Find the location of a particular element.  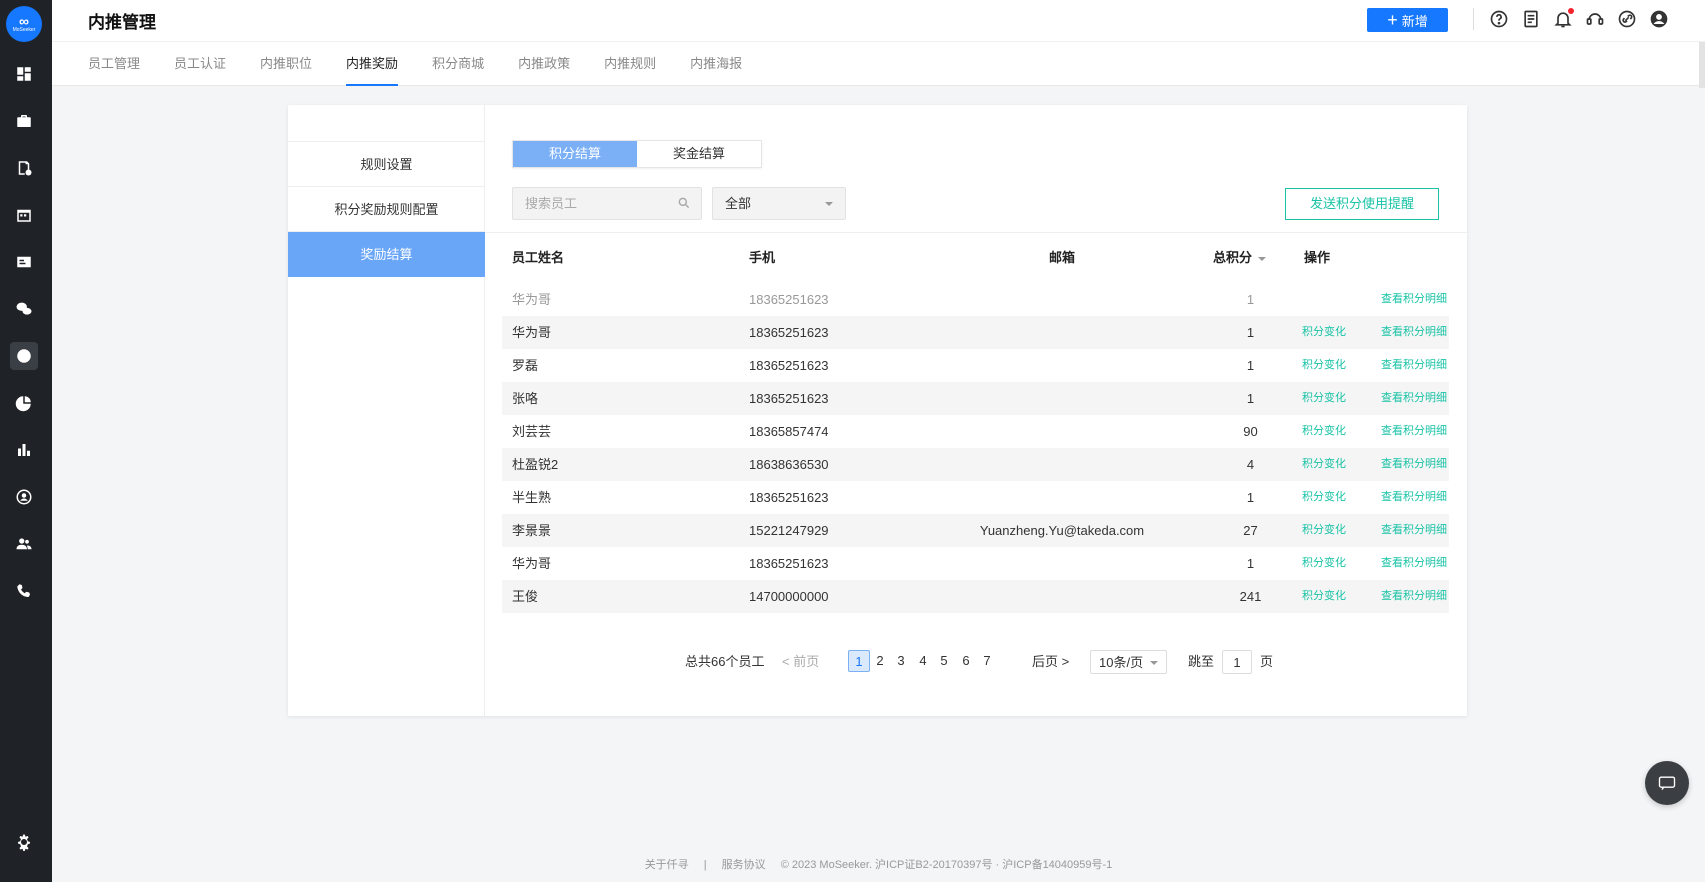

sidenav-item-rule-settings: 规则设置 is located at coordinates (386, 164).